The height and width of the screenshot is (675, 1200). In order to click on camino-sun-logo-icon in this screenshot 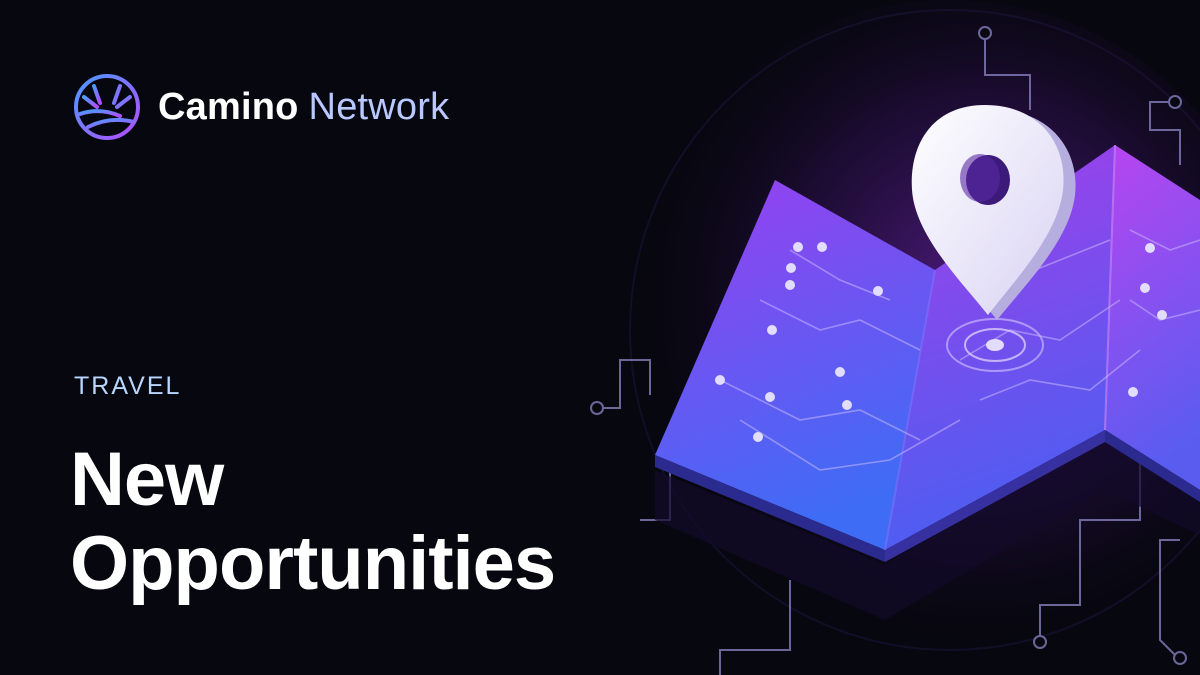, I will do `click(107, 107)`.